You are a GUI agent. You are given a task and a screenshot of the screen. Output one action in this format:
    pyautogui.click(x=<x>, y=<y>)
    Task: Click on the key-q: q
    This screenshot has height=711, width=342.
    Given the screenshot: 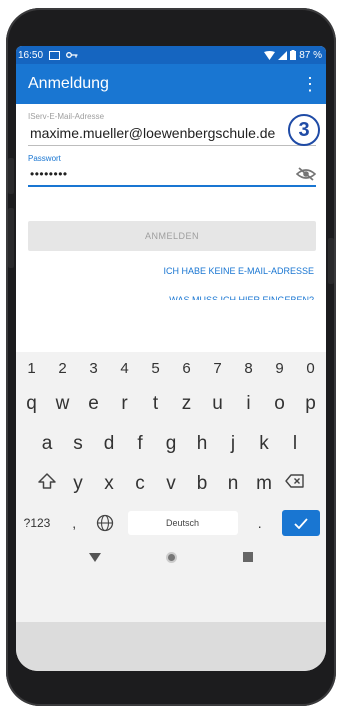 What is the action you would take?
    pyautogui.click(x=31, y=404)
    